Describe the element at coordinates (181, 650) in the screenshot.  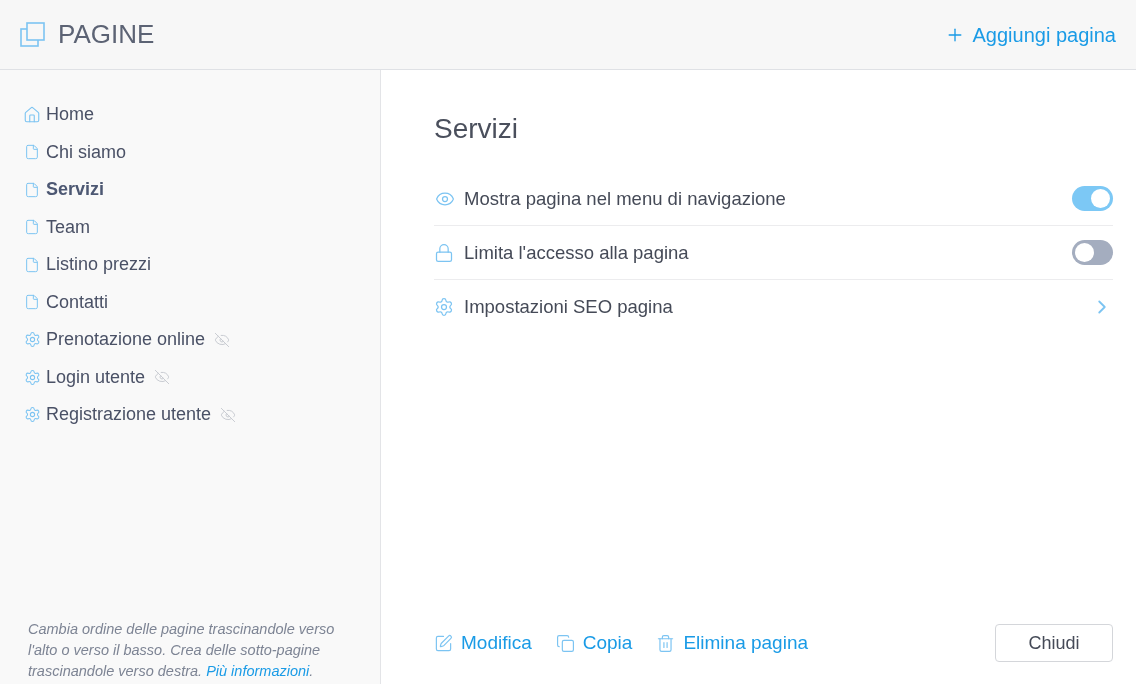
I see `sidebar-hint: Cambia ordine delle pagine trascinandole verso l'alto o verso il basso. Crea delle sotto-pagine trascinandole verso destra. Più informazioni.` at that location.